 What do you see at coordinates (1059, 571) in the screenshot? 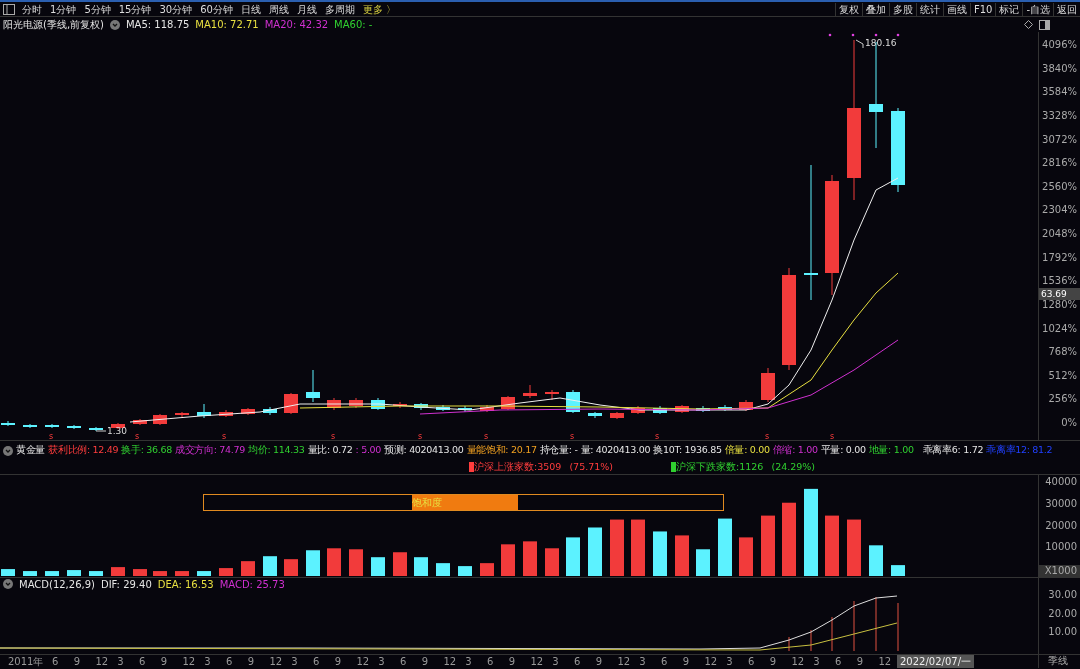
I see `unit-label: X1000` at bounding box center [1059, 571].